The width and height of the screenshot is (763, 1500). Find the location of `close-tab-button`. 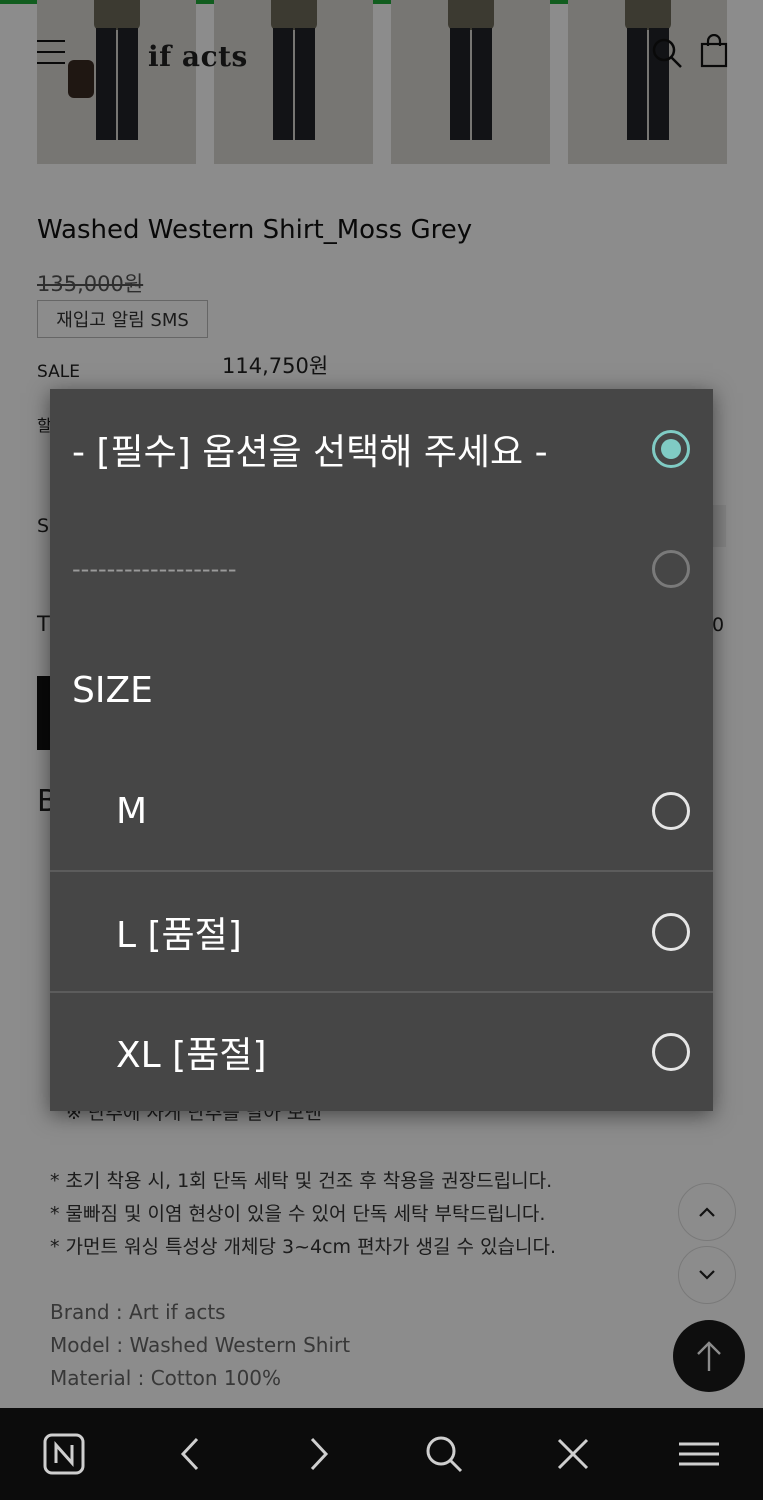

close-tab-button is located at coordinates (573, 1454).